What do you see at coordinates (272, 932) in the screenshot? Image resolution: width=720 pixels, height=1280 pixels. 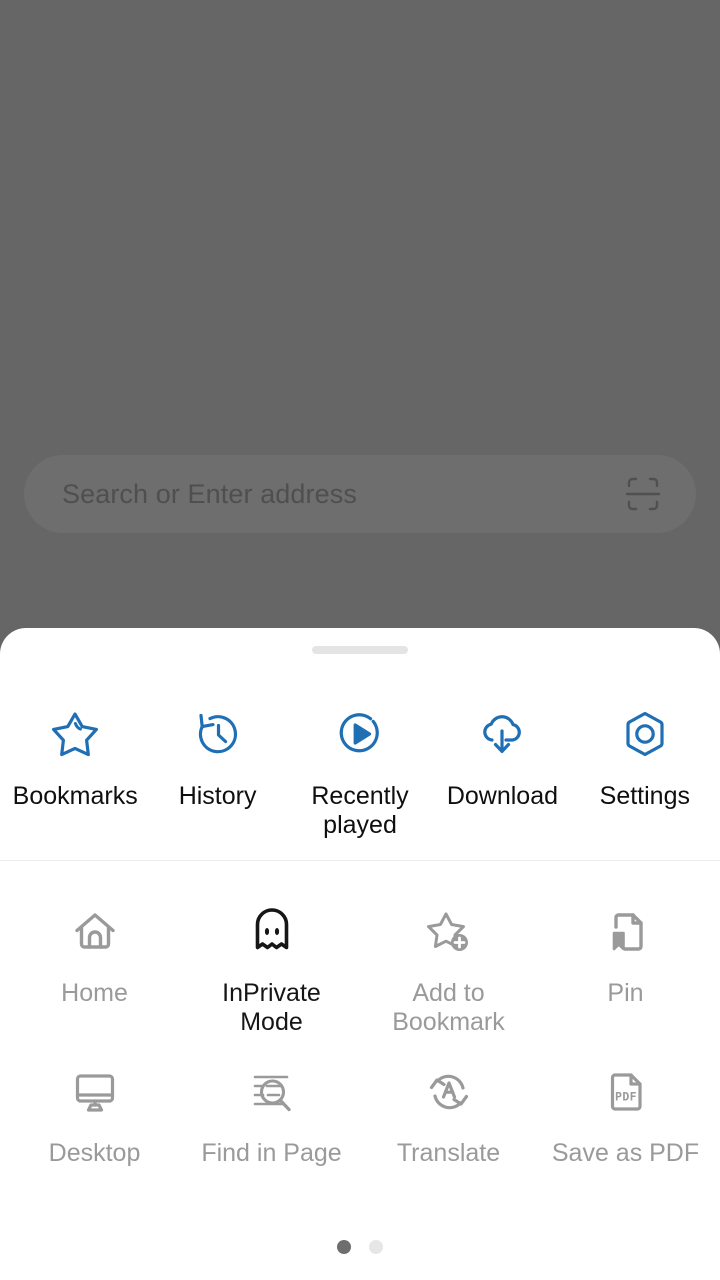 I see `ghost-incognito-icon` at bounding box center [272, 932].